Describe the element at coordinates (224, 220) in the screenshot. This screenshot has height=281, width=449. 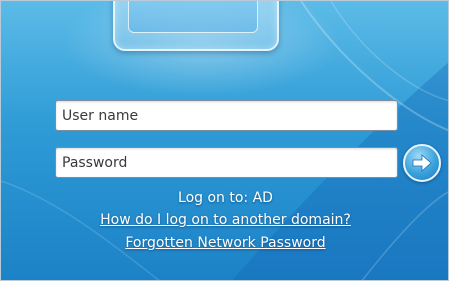
I see `other-domain-link: How do I log on to another domain?` at that location.